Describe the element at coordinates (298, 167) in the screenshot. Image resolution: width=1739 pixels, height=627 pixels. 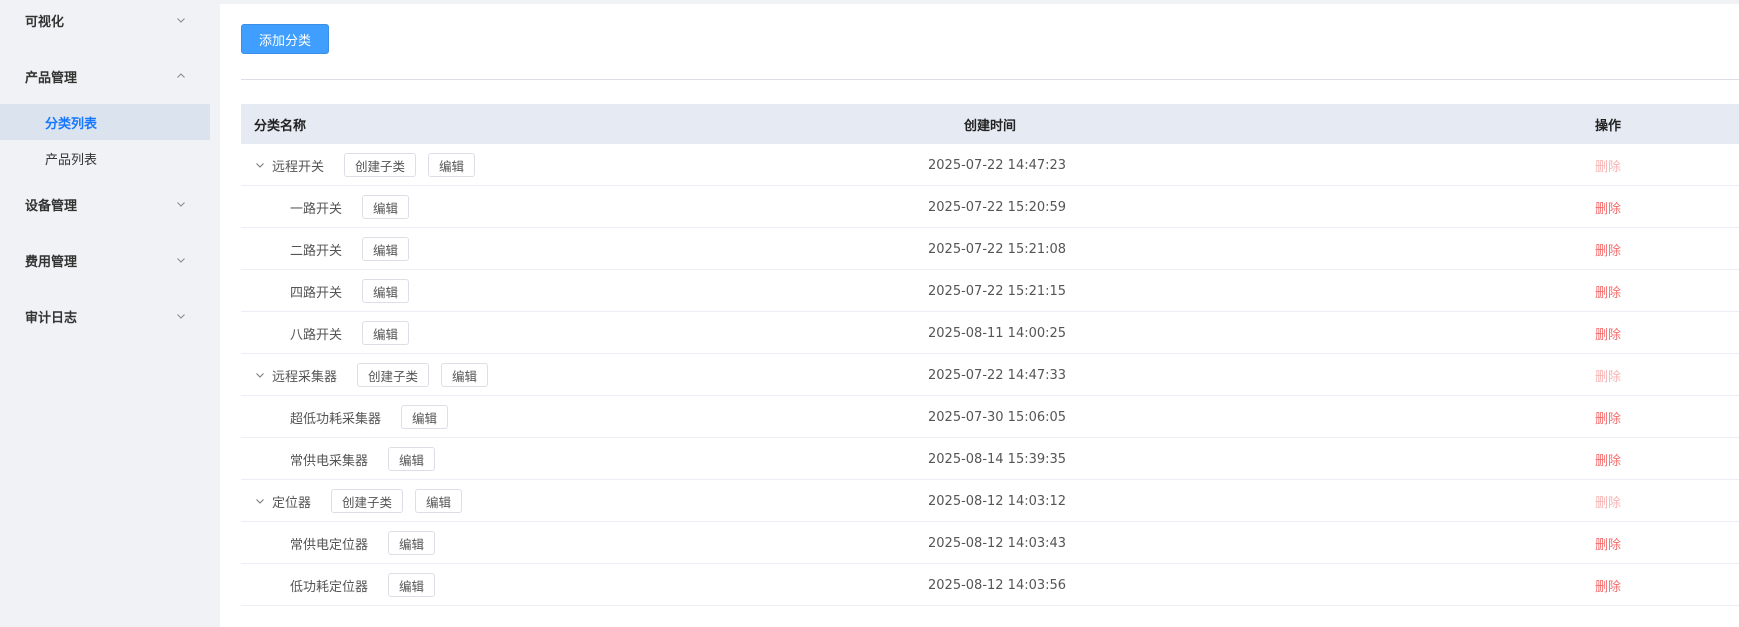
I see `category-name: 远程开关` at that location.